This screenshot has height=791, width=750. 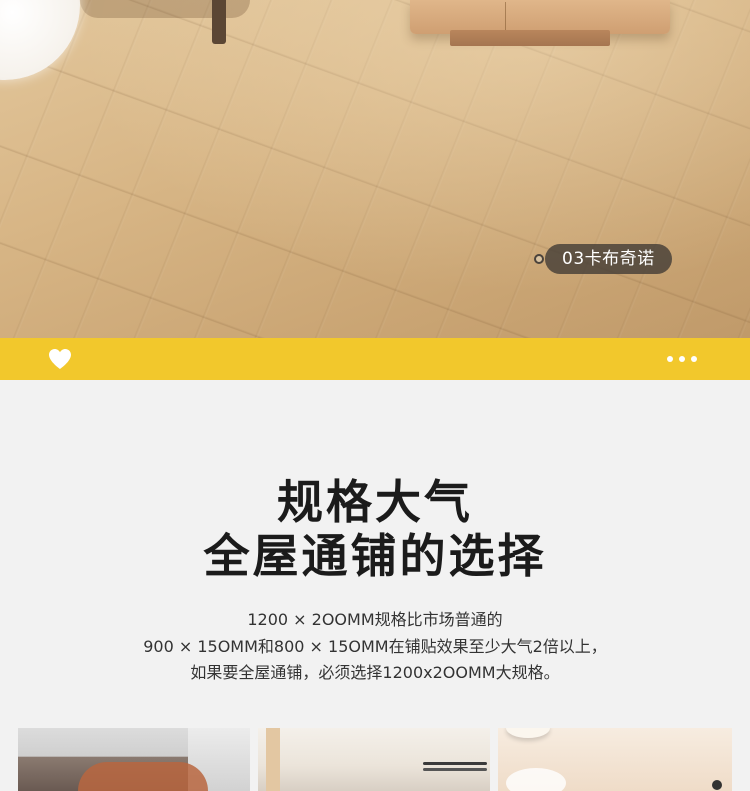 I want to click on more-dots-icon, so click(x=683, y=359).